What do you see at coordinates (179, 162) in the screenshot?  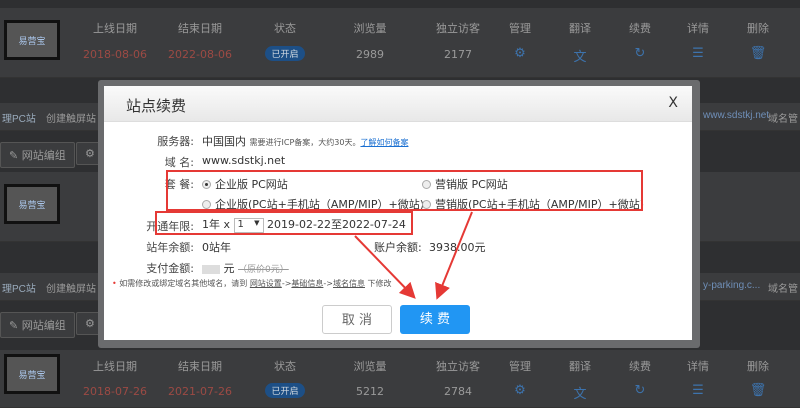 I see `domain-label: 域 名:` at bounding box center [179, 162].